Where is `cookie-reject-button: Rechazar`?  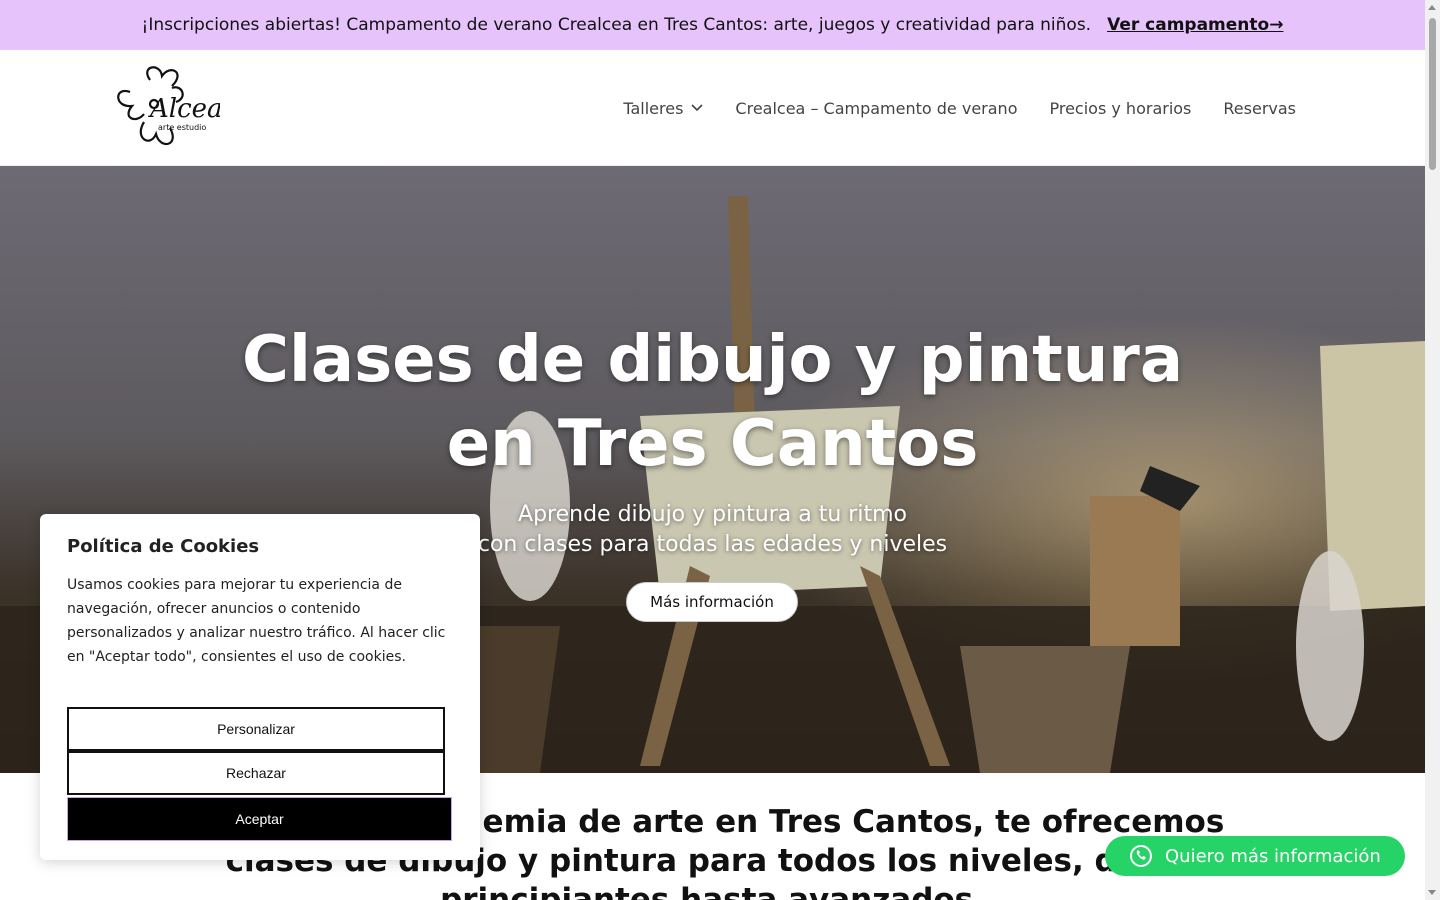
cookie-reject-button: Rechazar is located at coordinates (256, 773).